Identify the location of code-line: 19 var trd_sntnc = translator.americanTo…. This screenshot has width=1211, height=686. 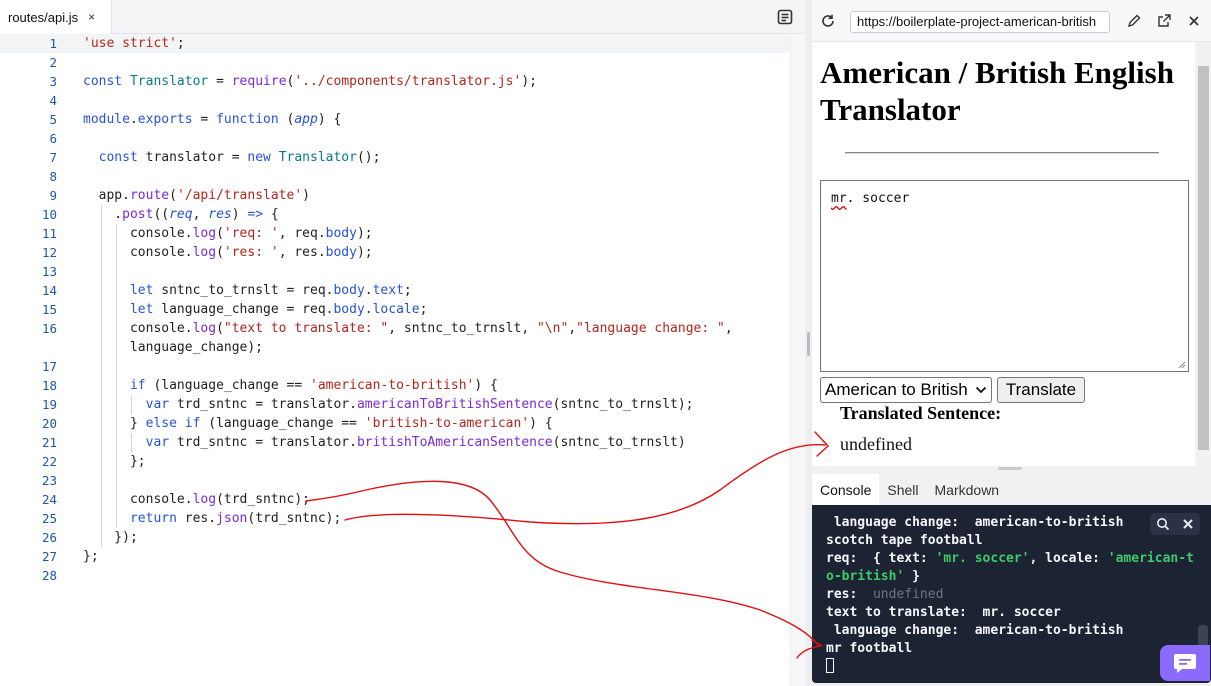
(395, 404).